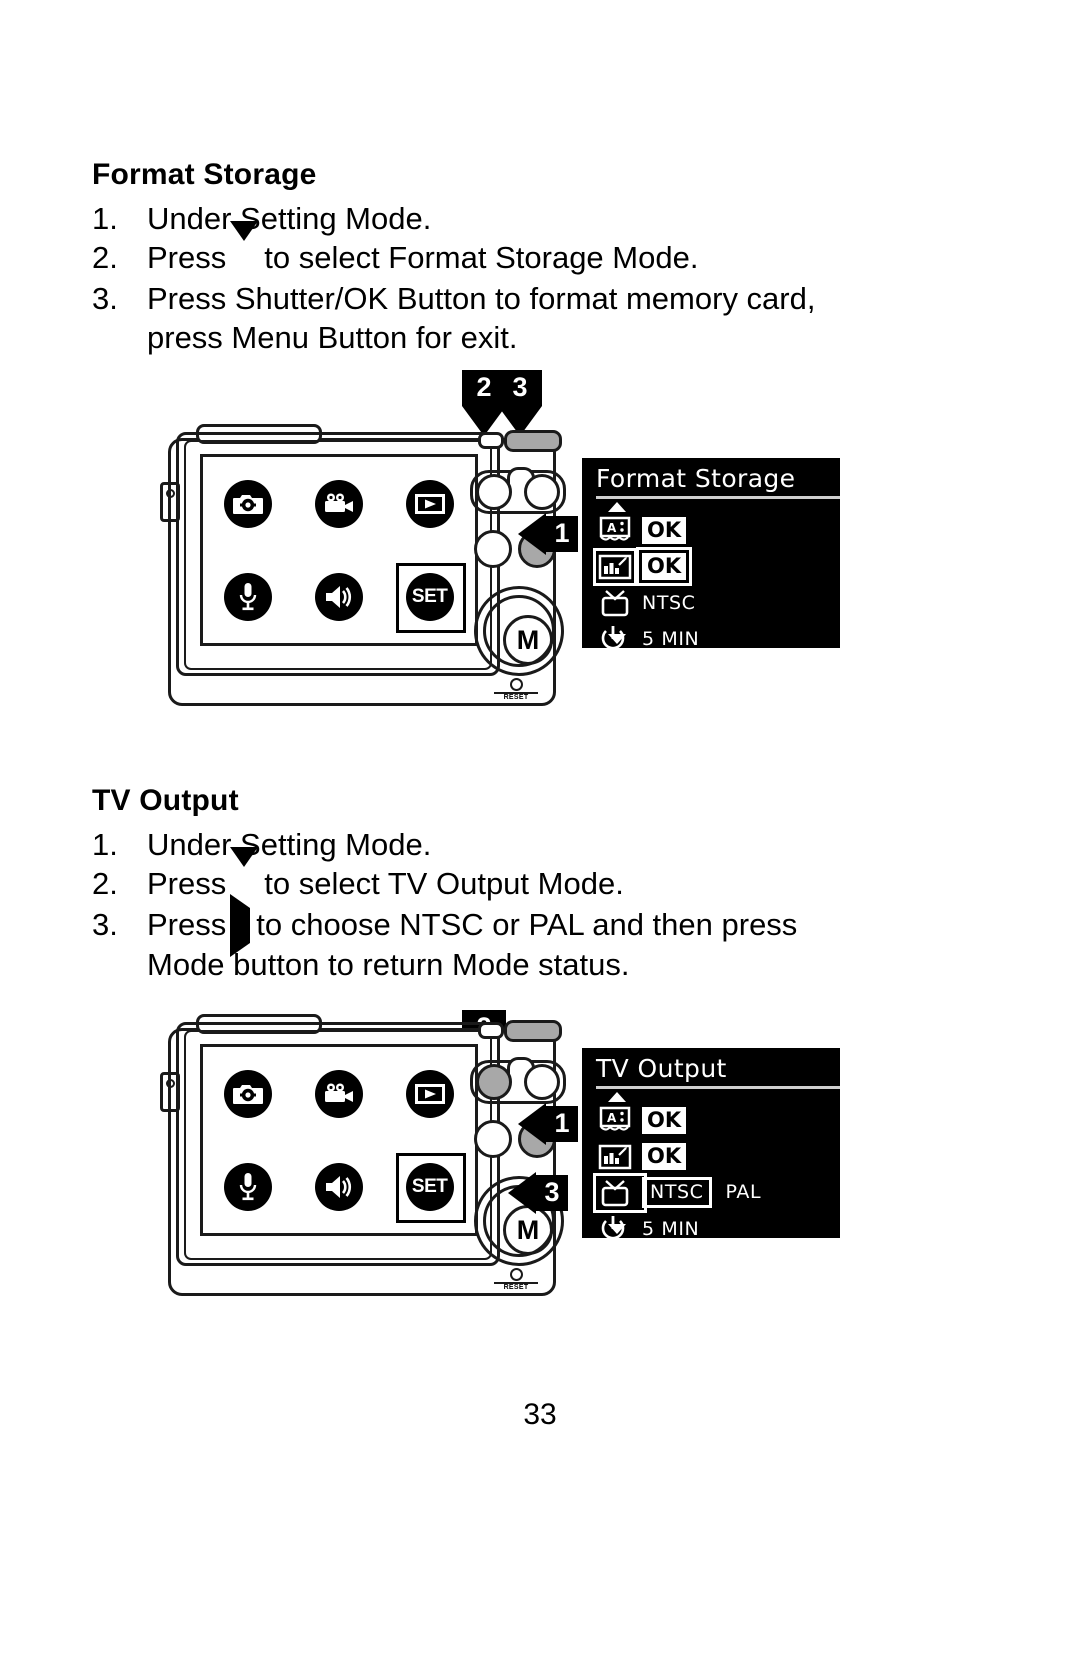 The image size is (1080, 1669). I want to click on step-text-suffix: to choose NTSC or PAL and then press, so click(527, 924).